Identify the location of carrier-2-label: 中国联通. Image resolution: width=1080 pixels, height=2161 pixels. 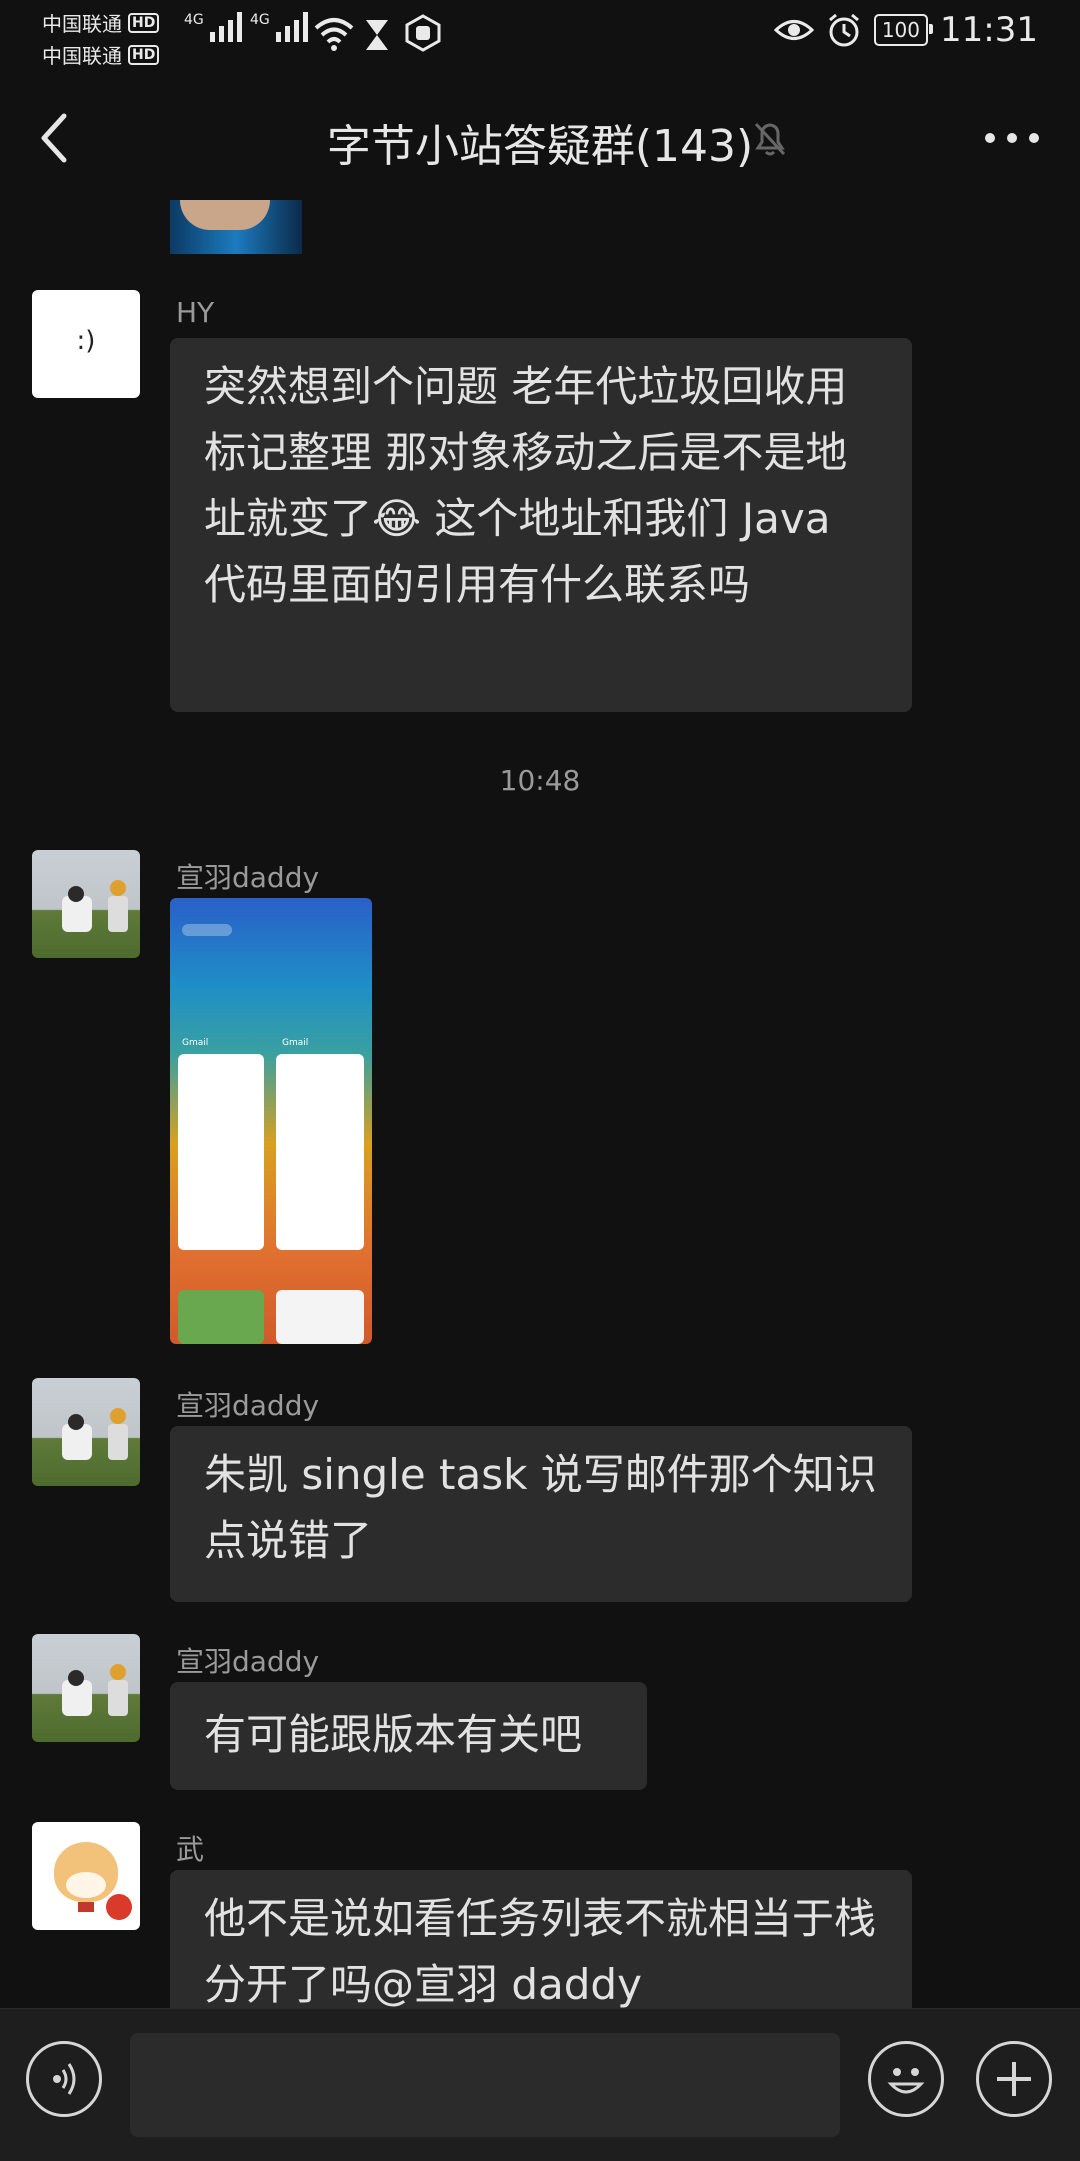
(82, 56).